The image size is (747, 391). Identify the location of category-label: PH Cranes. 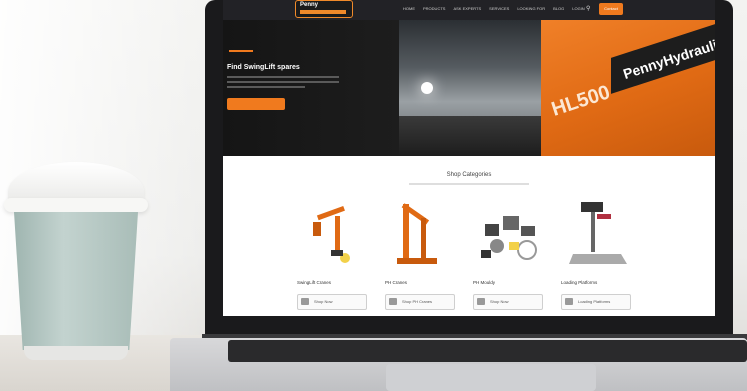
(396, 282).